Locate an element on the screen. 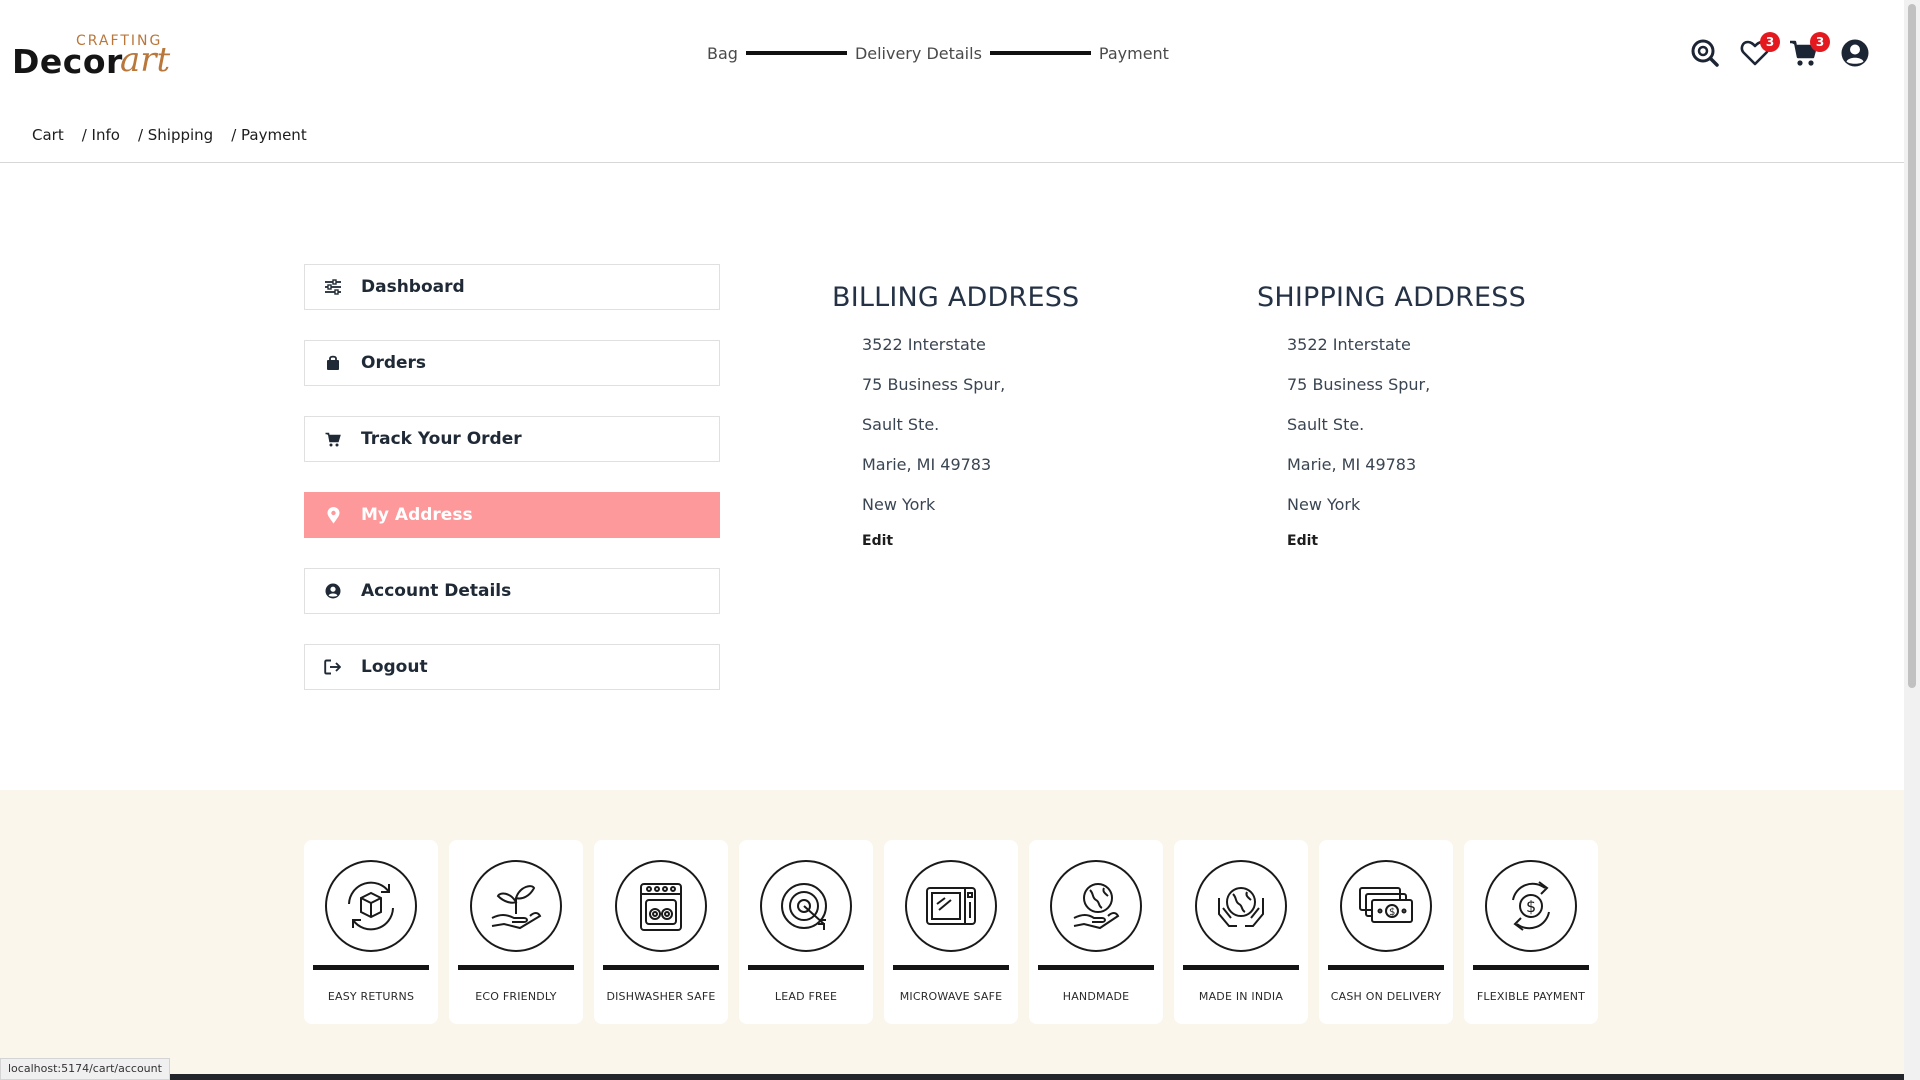 The height and width of the screenshot is (1080, 1920). menu-item-track-order: Track Your Order is located at coordinates (512, 439).